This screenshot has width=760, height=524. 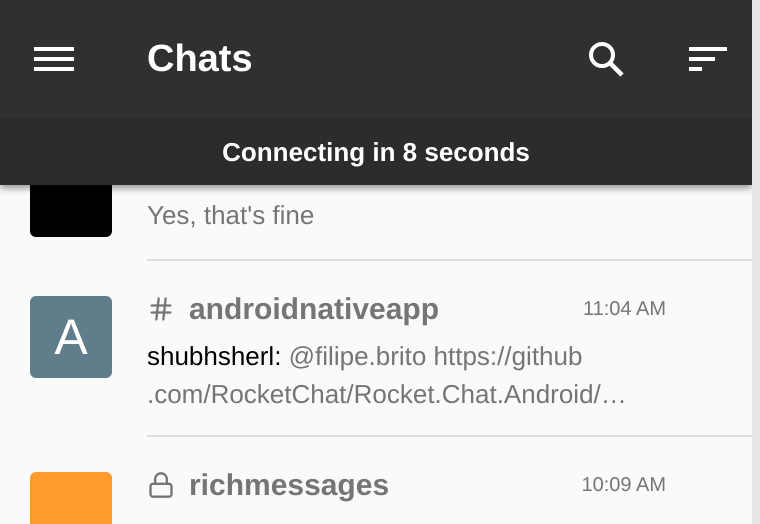 What do you see at coordinates (231, 215) in the screenshot?
I see `message-preview: Yes, that's fine` at bounding box center [231, 215].